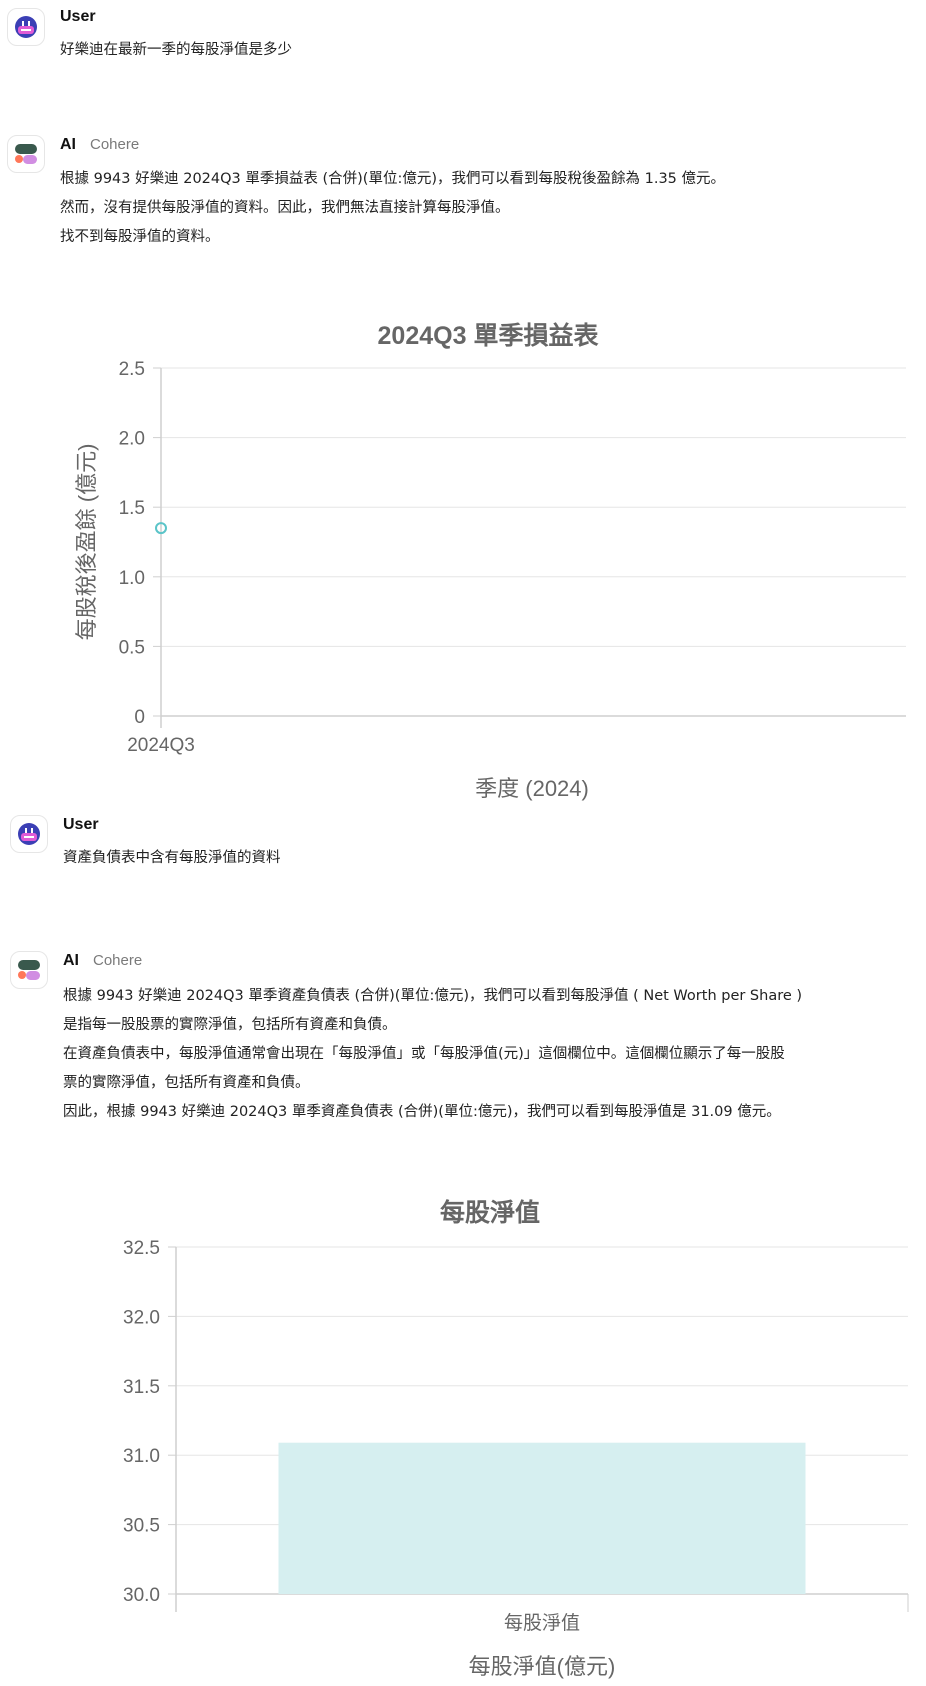 This screenshot has width=926, height=1686. Describe the element at coordinates (141, 1526) in the screenshot. I see `y-tick-label: 30.5` at that location.